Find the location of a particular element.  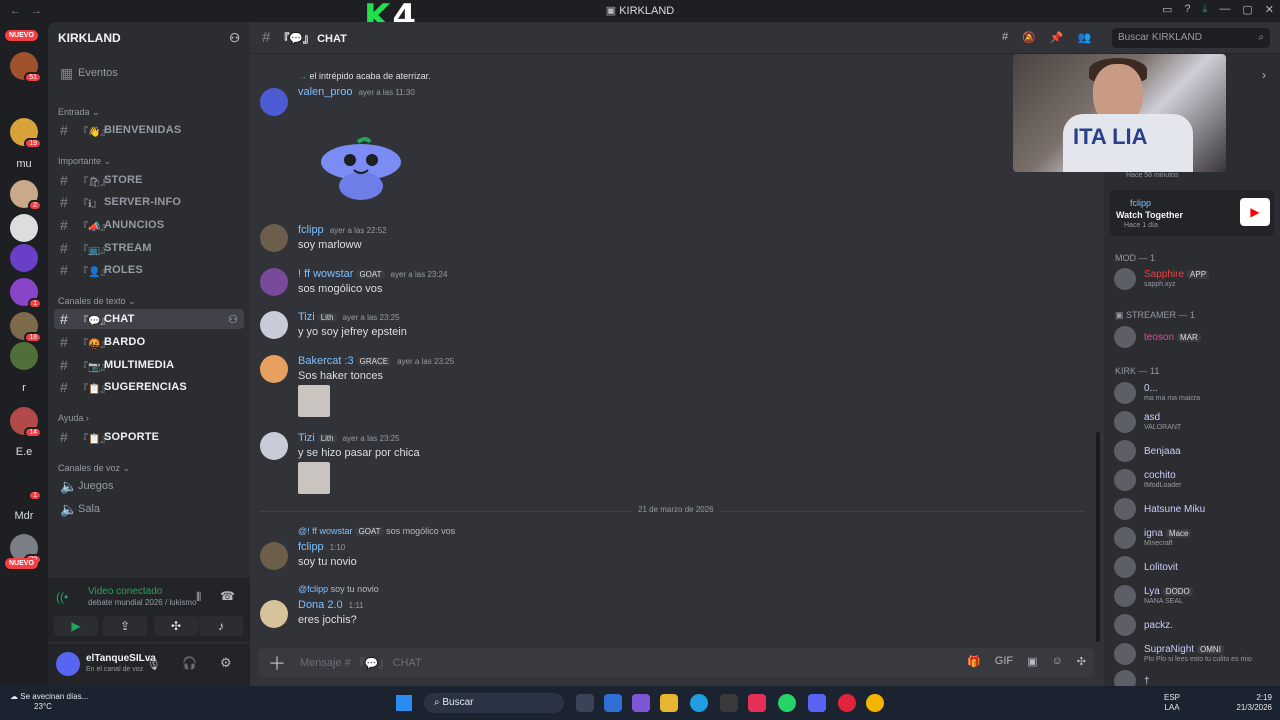

minimize-button: — is located at coordinates (1224, 9).